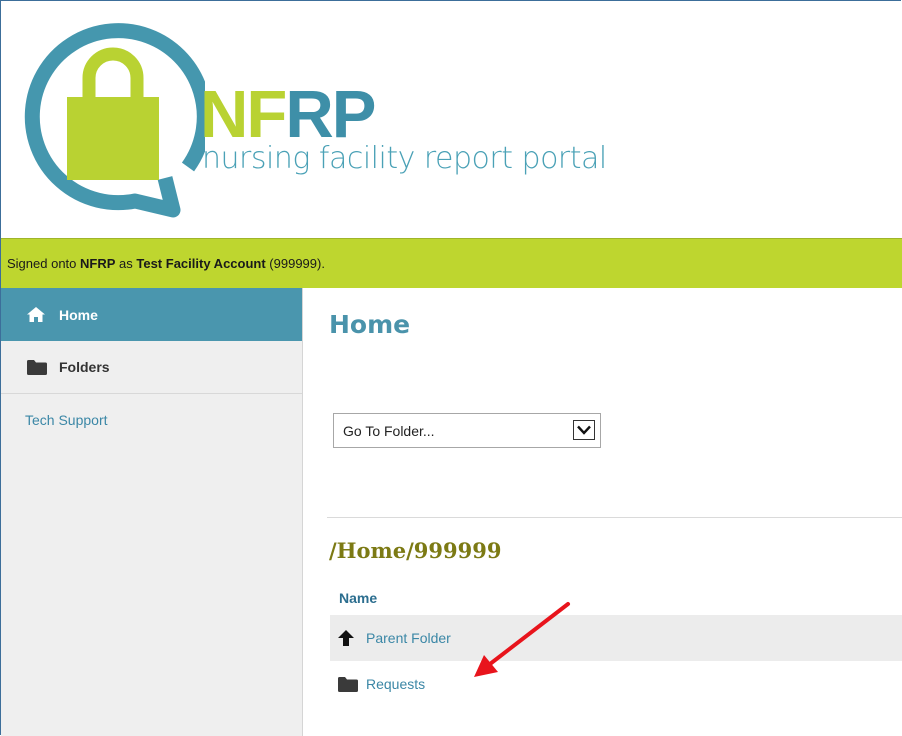 The image size is (902, 736). Describe the element at coordinates (616, 638) in the screenshot. I see `table-row-parent-folder: Parent Folder` at that location.